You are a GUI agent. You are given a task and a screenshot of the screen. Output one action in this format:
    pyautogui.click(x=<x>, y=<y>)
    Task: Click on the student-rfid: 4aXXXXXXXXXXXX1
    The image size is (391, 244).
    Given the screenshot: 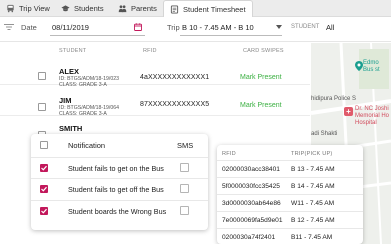 What is the action you would take?
    pyautogui.click(x=175, y=77)
    